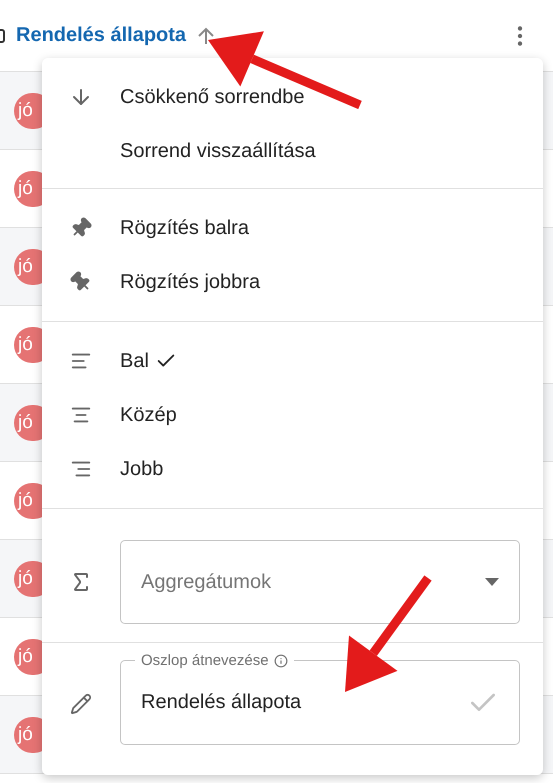 Image resolution: width=553 pixels, height=783 pixels. I want to click on aggregate-select: Aggregátumok, so click(320, 582).